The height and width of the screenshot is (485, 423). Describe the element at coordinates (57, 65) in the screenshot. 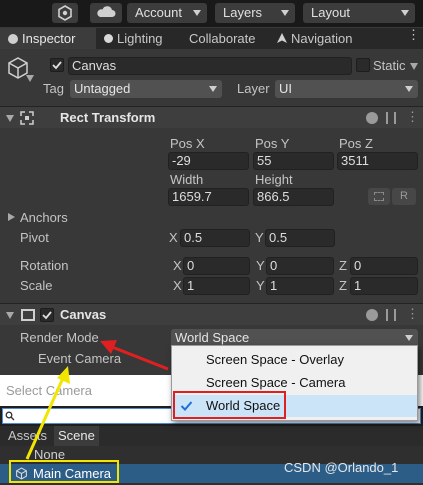

I see `active-checkbox` at that location.